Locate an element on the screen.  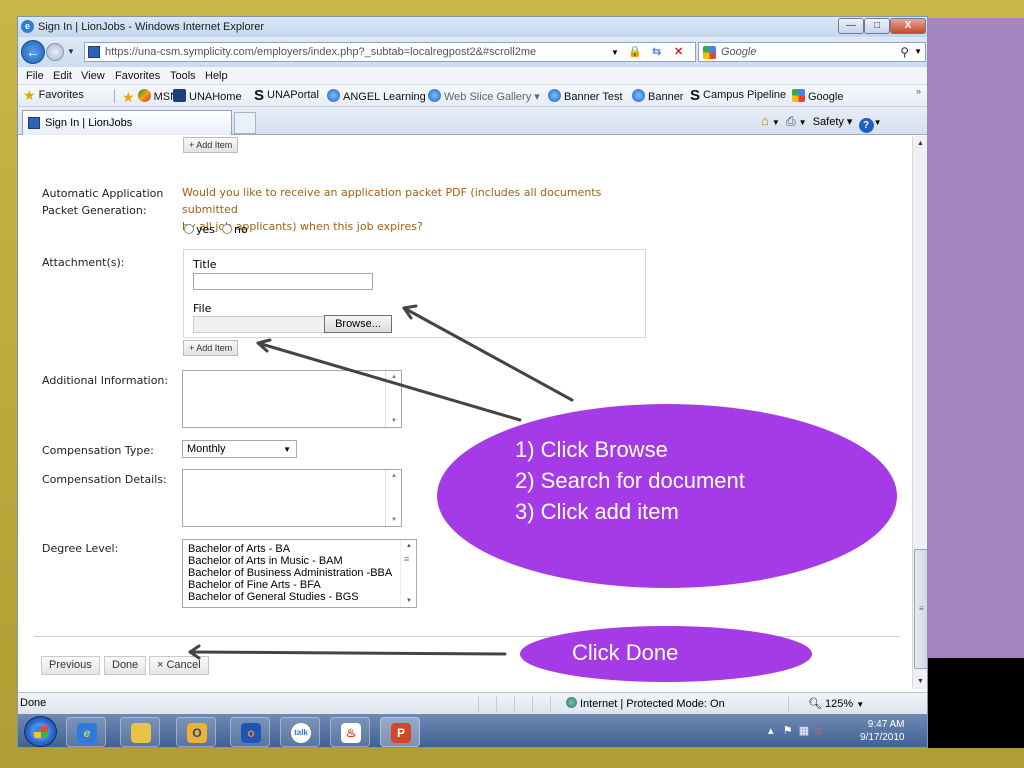
system-tray: ▴ ⚑ ▦ ⦸ is located at coordinates (795, 731).